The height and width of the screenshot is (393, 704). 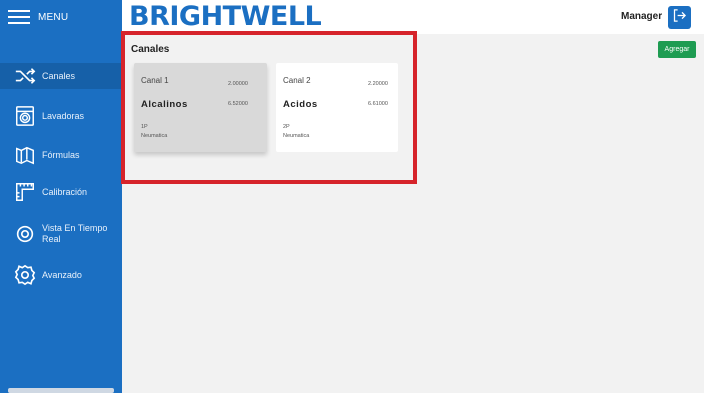 I want to click on brand-logo: BRIGHTWELL, so click(x=225, y=16).